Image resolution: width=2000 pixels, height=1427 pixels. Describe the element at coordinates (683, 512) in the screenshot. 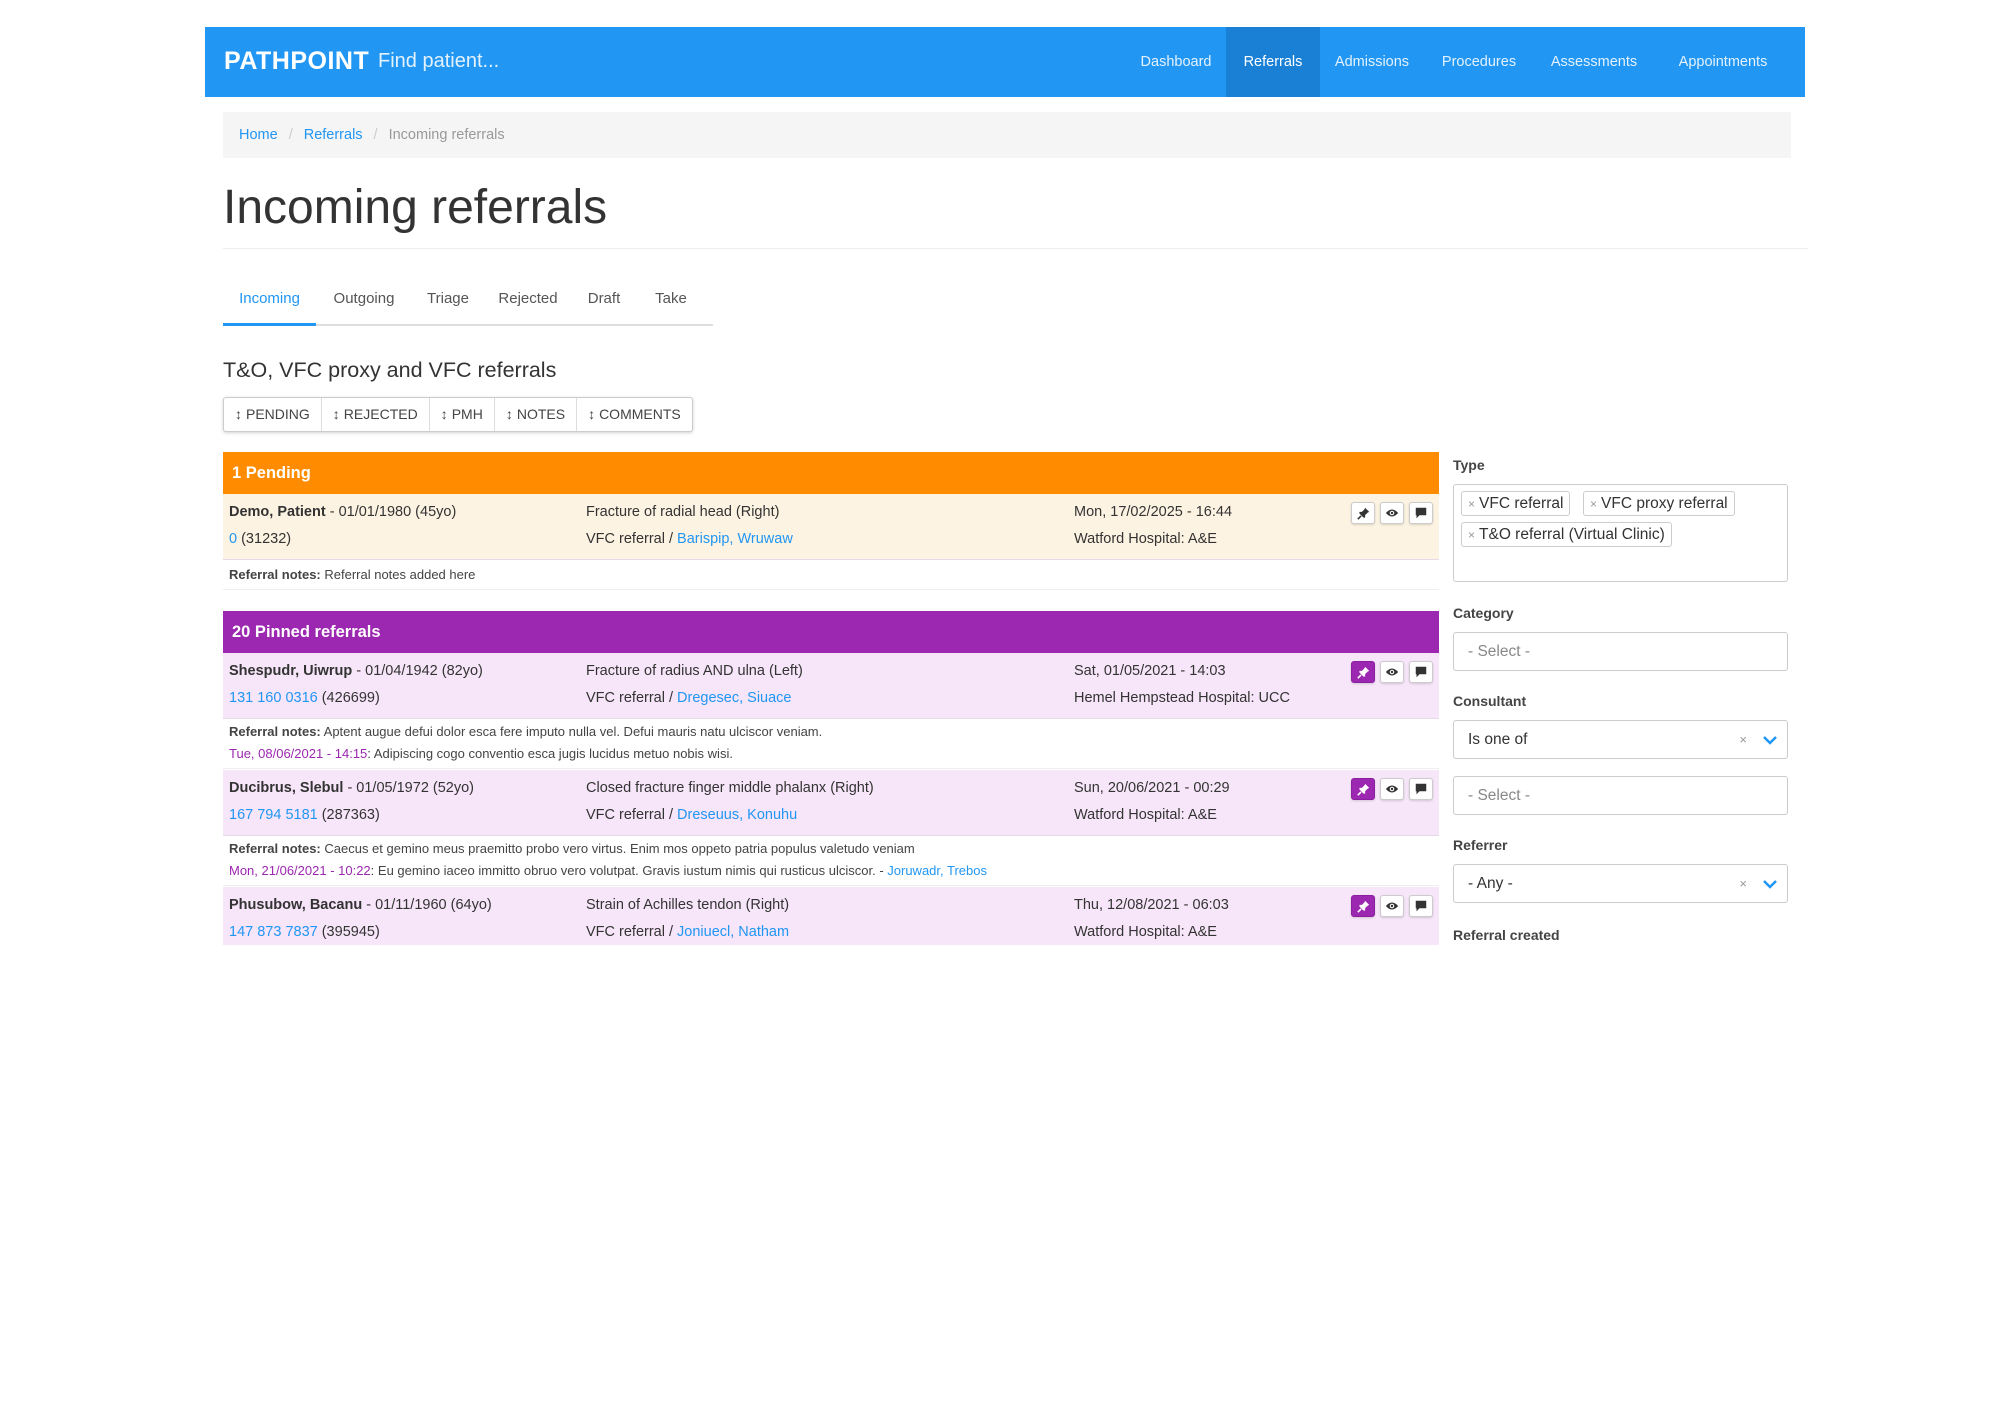

I see `diagnosis: Fracture of radial head (Right)` at that location.